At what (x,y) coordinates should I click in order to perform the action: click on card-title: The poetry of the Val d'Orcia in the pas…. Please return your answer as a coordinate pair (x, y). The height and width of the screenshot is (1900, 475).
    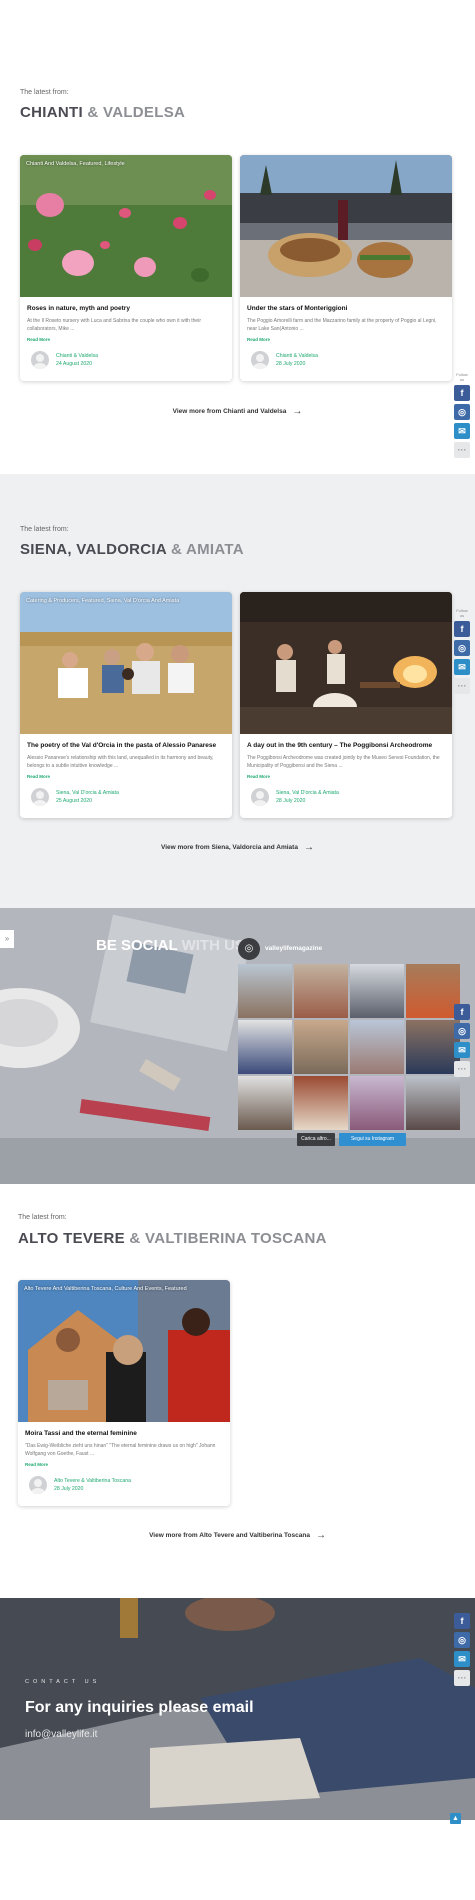
    Looking at the image, I should click on (126, 745).